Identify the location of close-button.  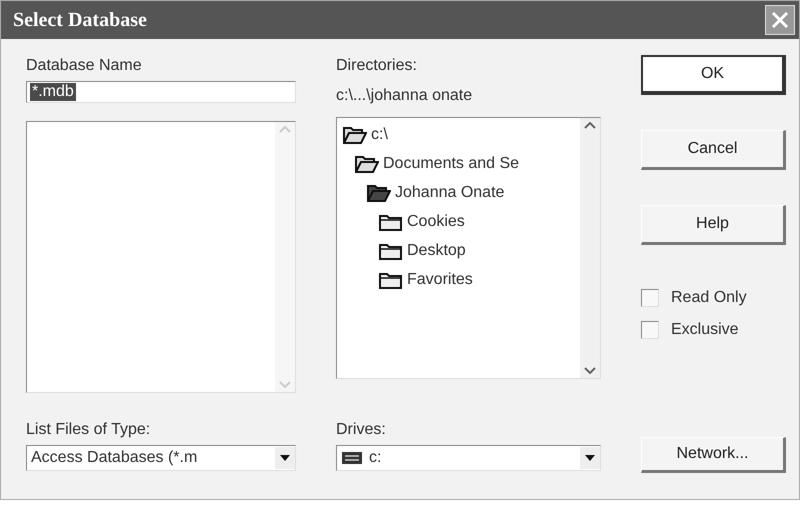
(780, 20).